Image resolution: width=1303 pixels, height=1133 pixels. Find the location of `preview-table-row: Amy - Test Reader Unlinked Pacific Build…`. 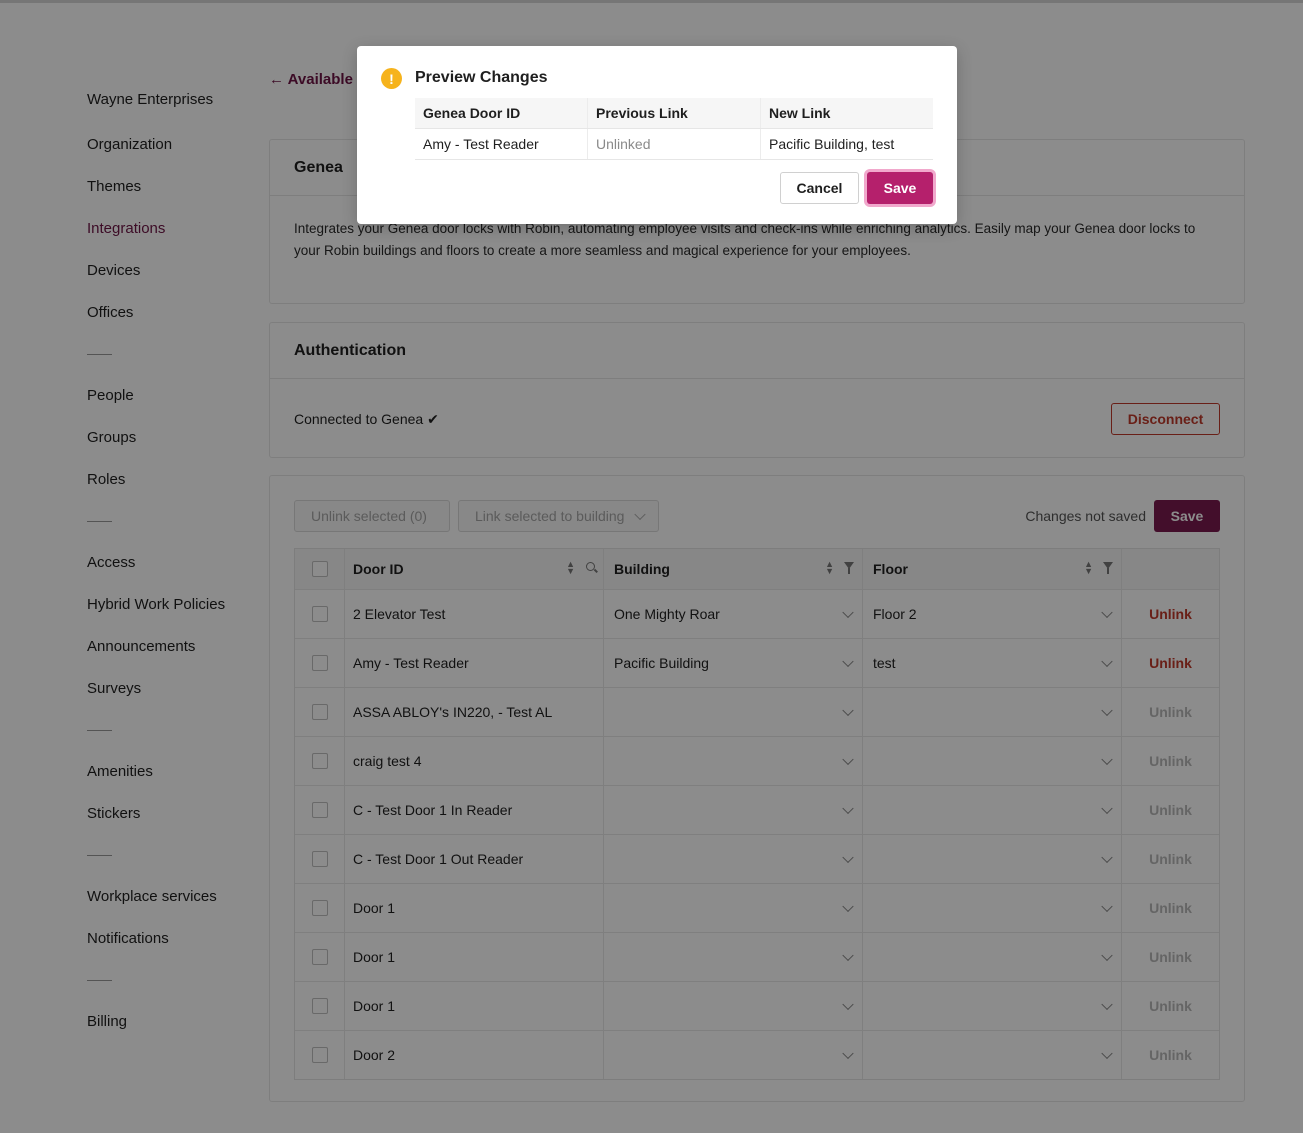

preview-table-row: Amy - Test Reader Unlinked Pacific Build… is located at coordinates (674, 144).